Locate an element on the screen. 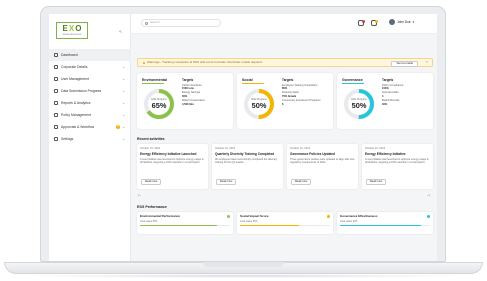  performance-card: Governance Effectiveness Goal status 90% is located at coordinates (385, 223).